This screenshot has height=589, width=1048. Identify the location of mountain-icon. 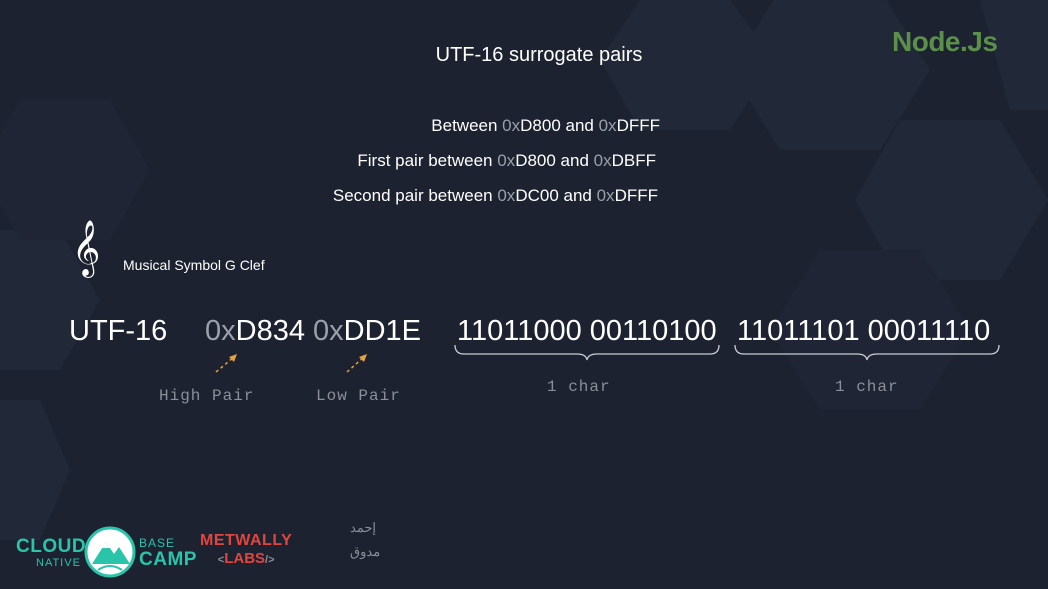
(110, 552).